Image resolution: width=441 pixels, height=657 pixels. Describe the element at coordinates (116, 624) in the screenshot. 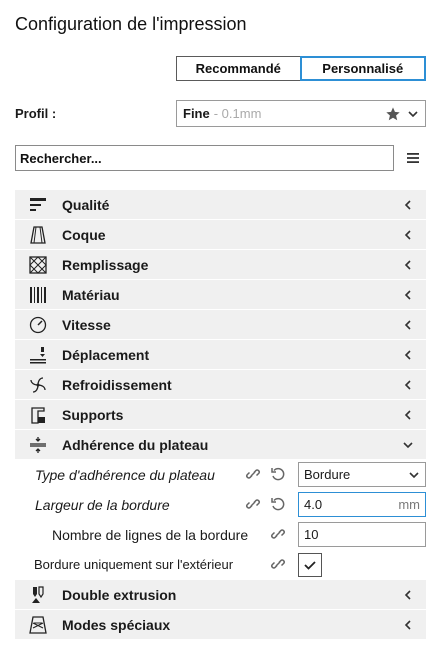

I see `category-label: Modes spéciaux` at that location.